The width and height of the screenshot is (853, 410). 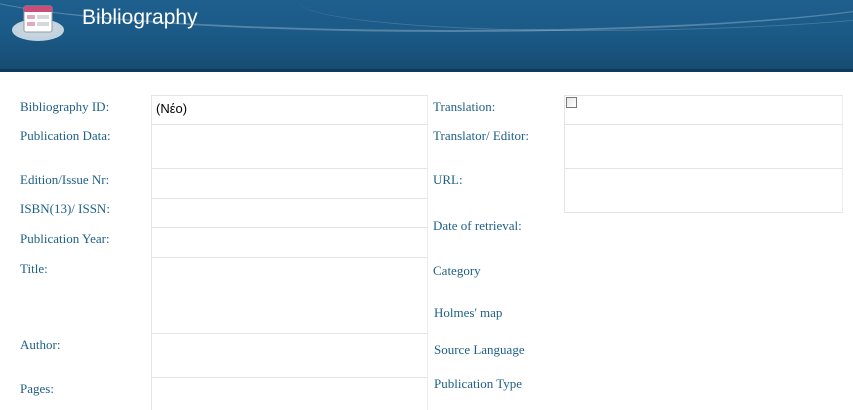 What do you see at coordinates (289, 355) in the screenshot?
I see `author-field` at bounding box center [289, 355].